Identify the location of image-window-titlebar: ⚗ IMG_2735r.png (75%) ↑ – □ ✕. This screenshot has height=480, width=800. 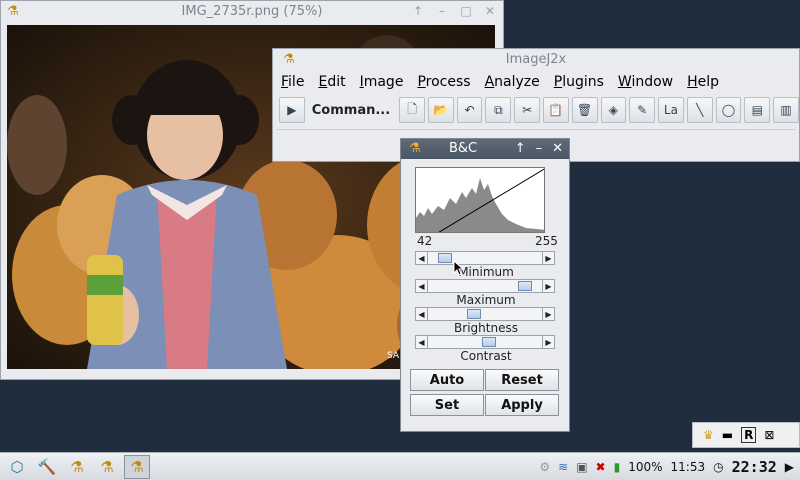
(252, 12).